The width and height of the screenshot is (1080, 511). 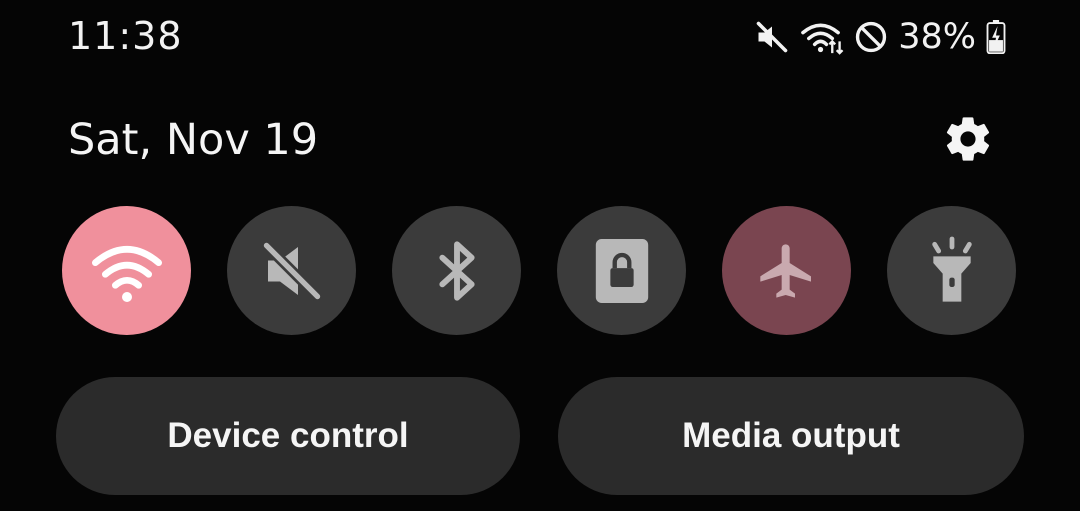 I want to click on device-control-label: Device control, so click(x=288, y=435).